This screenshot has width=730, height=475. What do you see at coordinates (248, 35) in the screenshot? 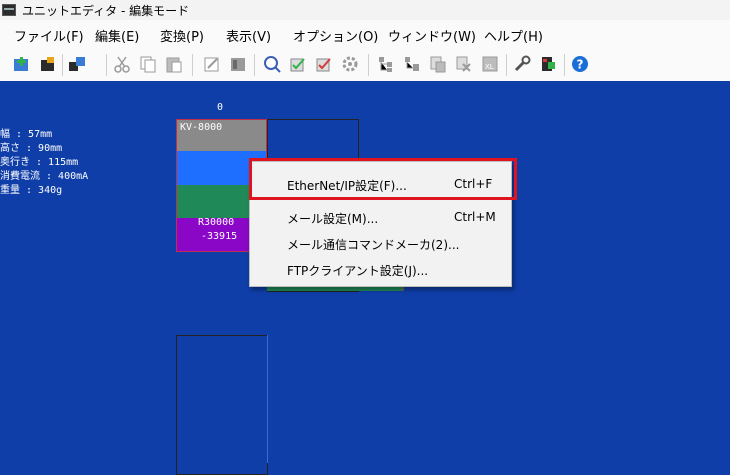
I see `menu-view: 表示(V)` at bounding box center [248, 35].